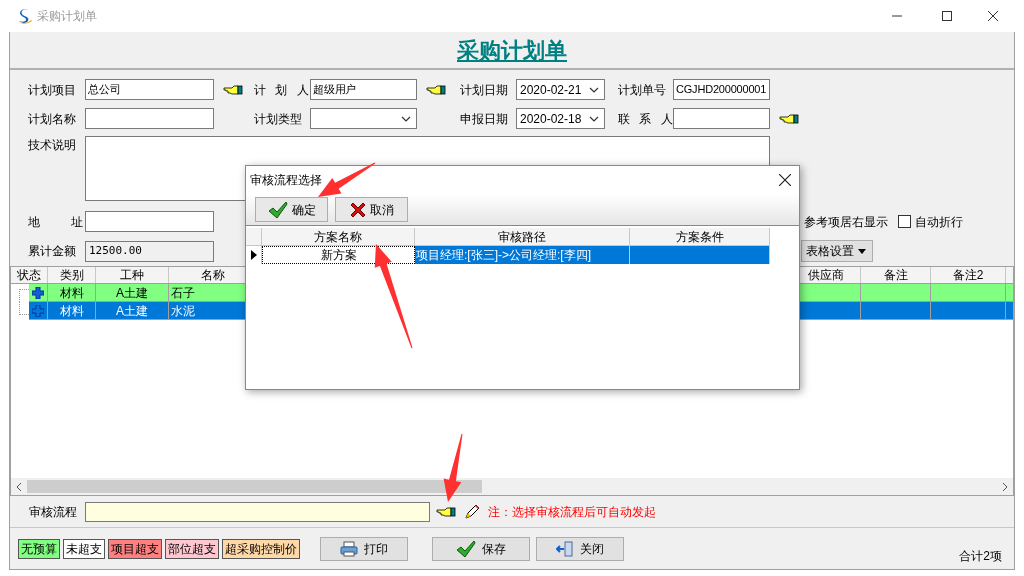 The height and width of the screenshot is (576, 1024). I want to click on window-title: 采购计划单, so click(67, 16).